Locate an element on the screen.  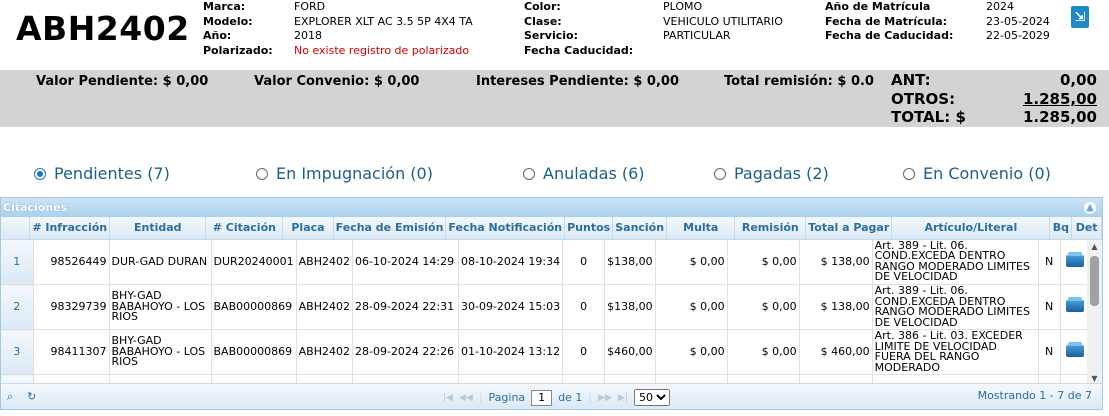
filter-anuladas: Anuladas (6) is located at coordinates (584, 173).